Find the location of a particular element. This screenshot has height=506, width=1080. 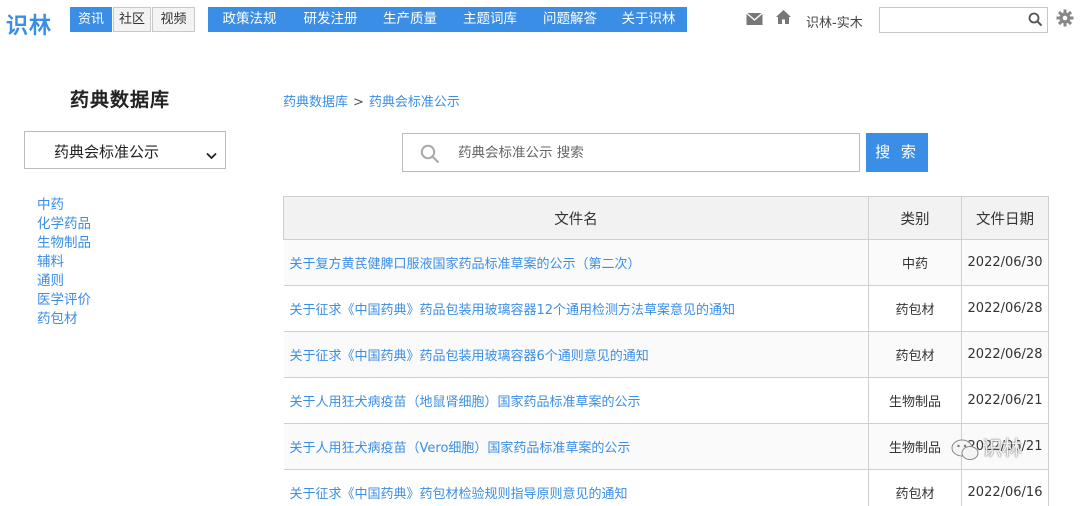

category-list: 中药 化学药品 生物制品 辅料 通则 医学评价 药包材 is located at coordinates (64, 262).